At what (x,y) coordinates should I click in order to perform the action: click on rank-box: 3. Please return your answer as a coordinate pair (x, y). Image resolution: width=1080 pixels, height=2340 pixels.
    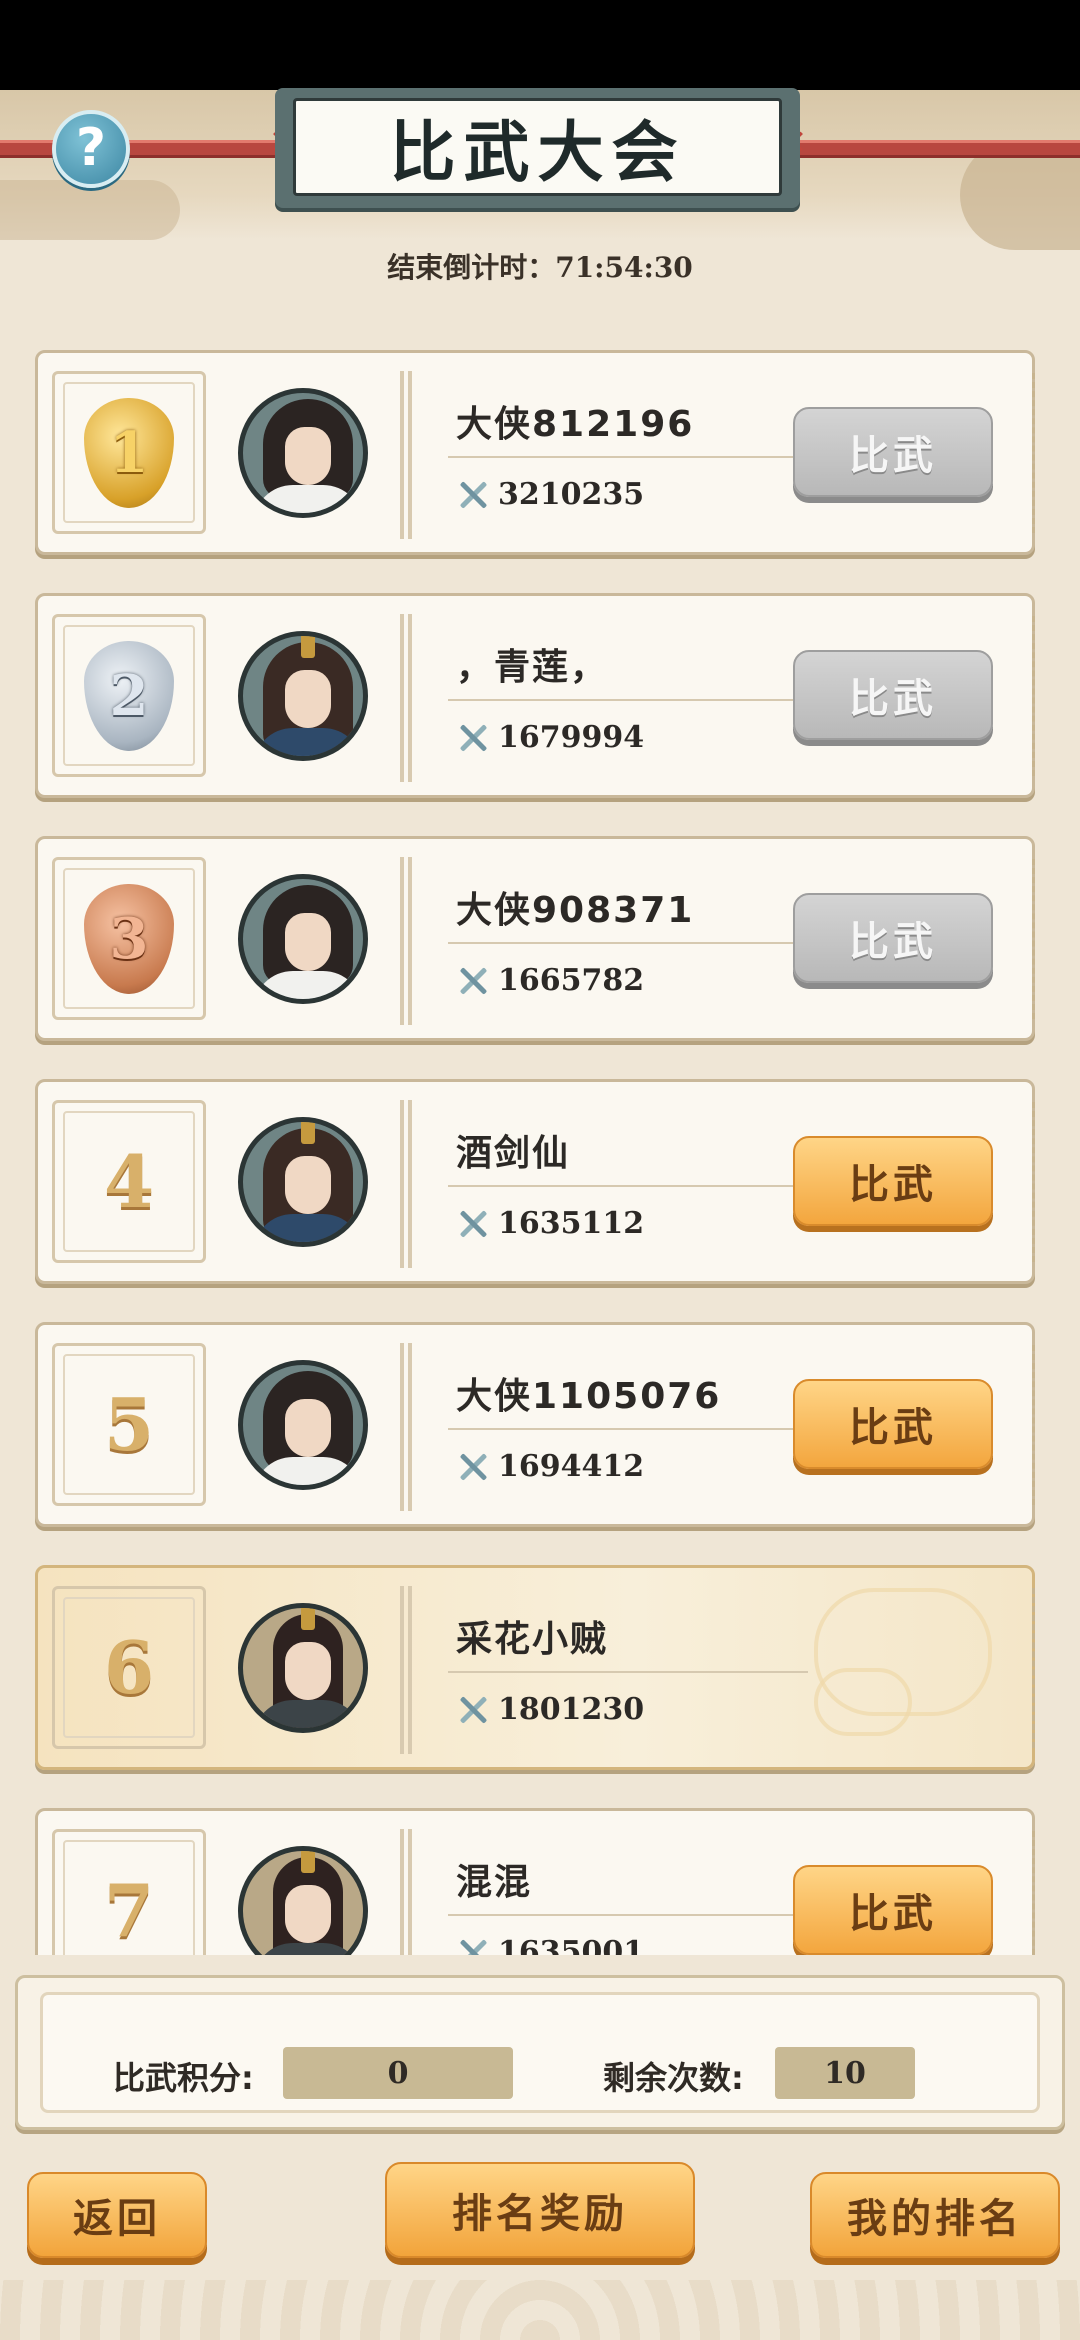
    Looking at the image, I should click on (129, 938).